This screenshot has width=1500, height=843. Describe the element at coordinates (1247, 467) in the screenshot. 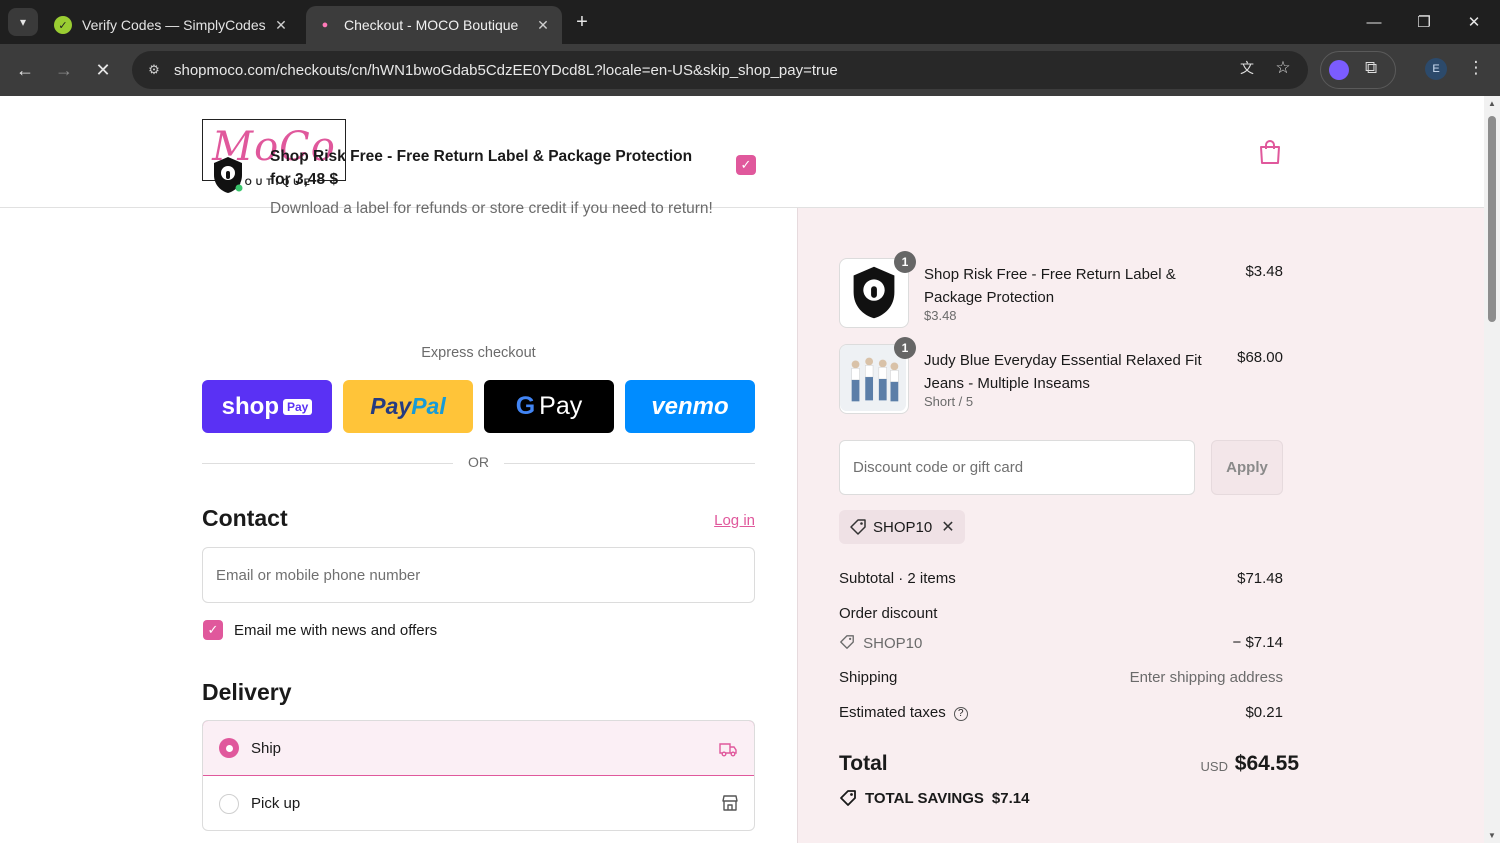

I see `apply-discount-button: Apply` at that location.